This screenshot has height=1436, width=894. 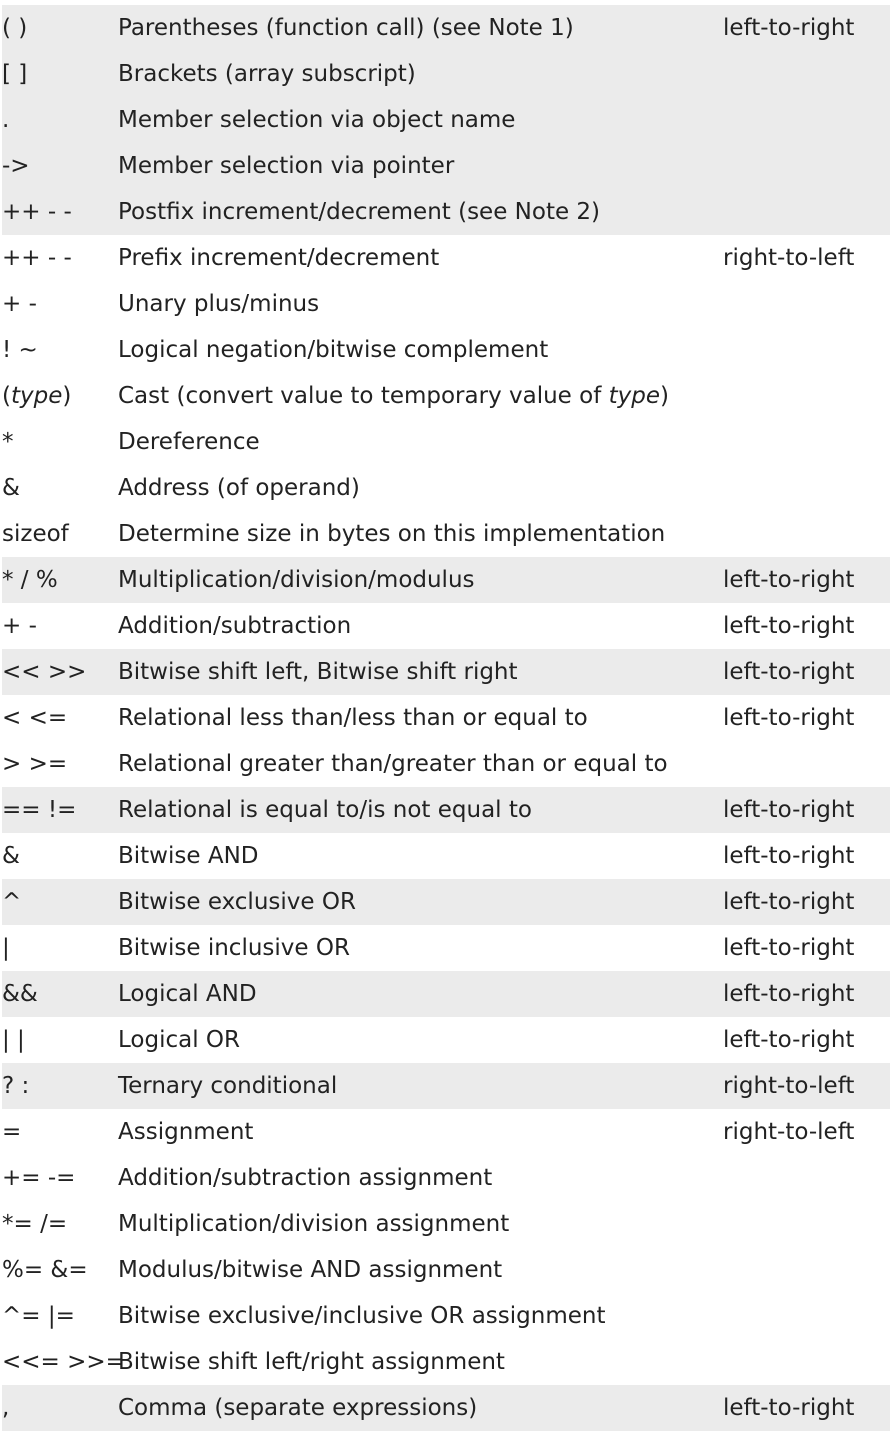 I want to click on description-cell: Bitwise AND, so click(x=188, y=856).